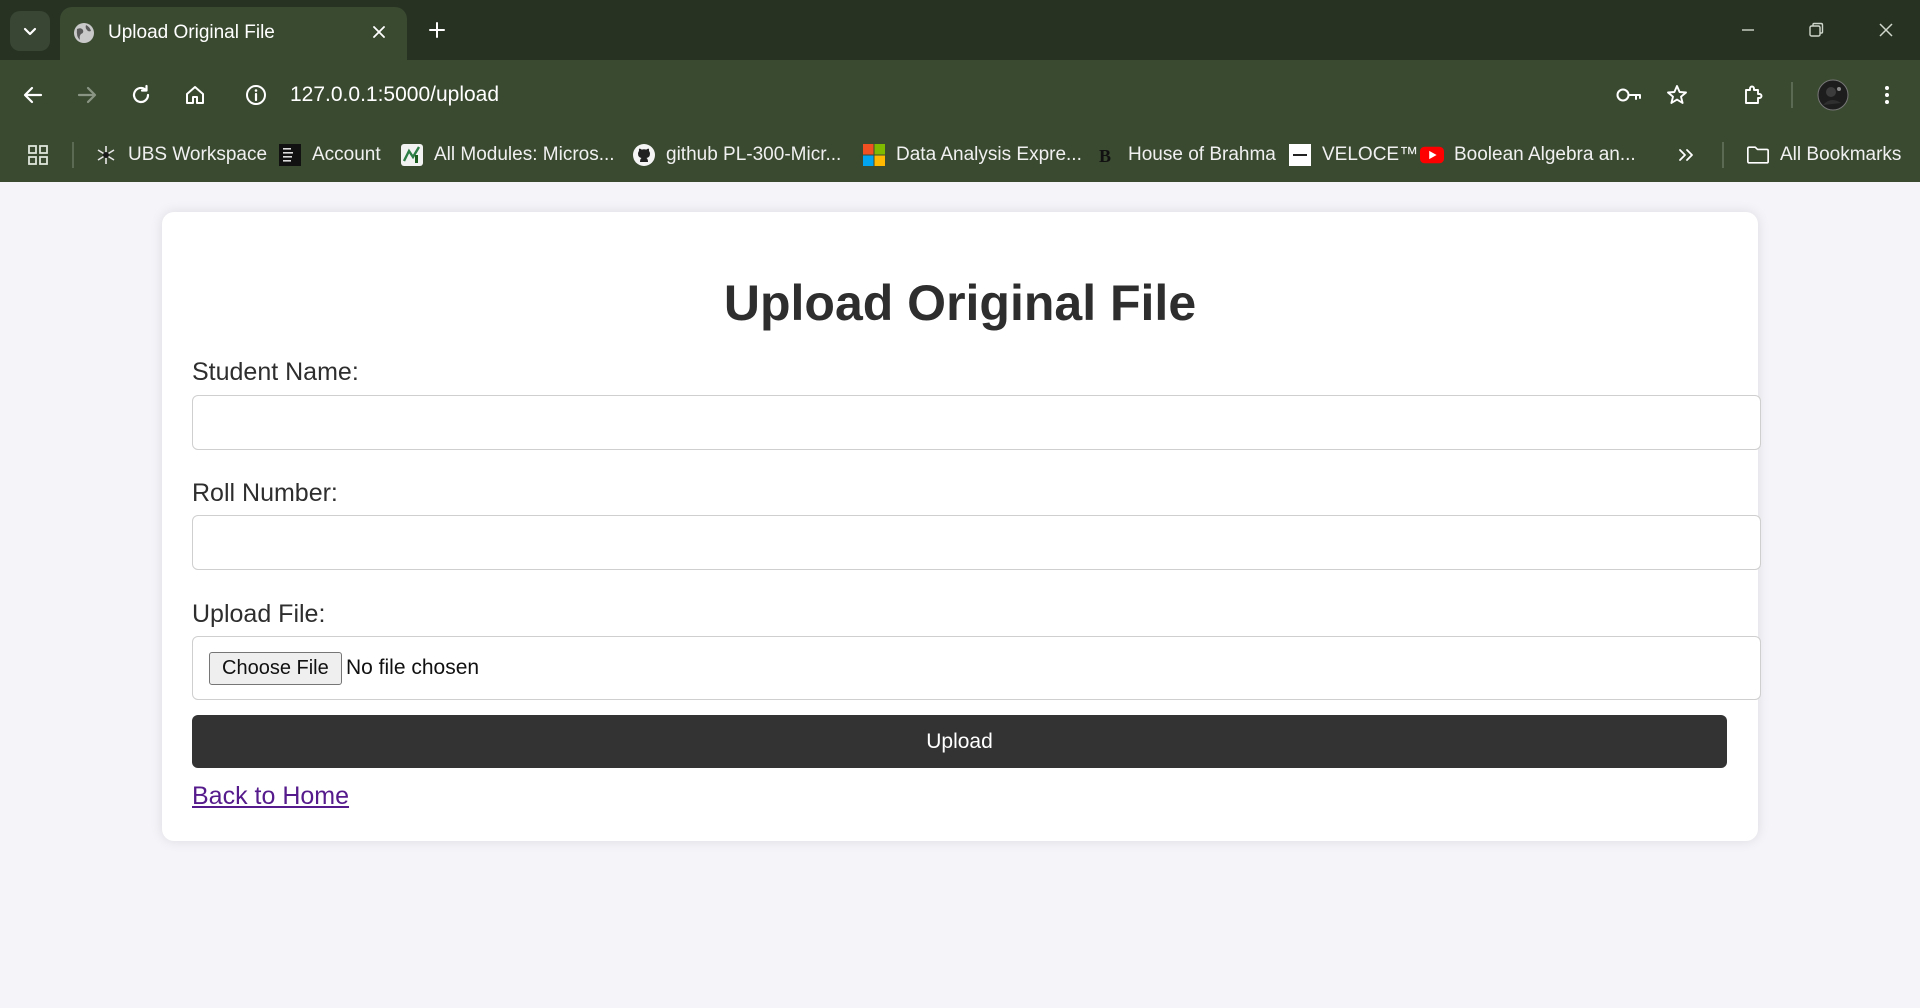  I want to click on all-bookmarks-label: All Bookmarks, so click(1841, 154).